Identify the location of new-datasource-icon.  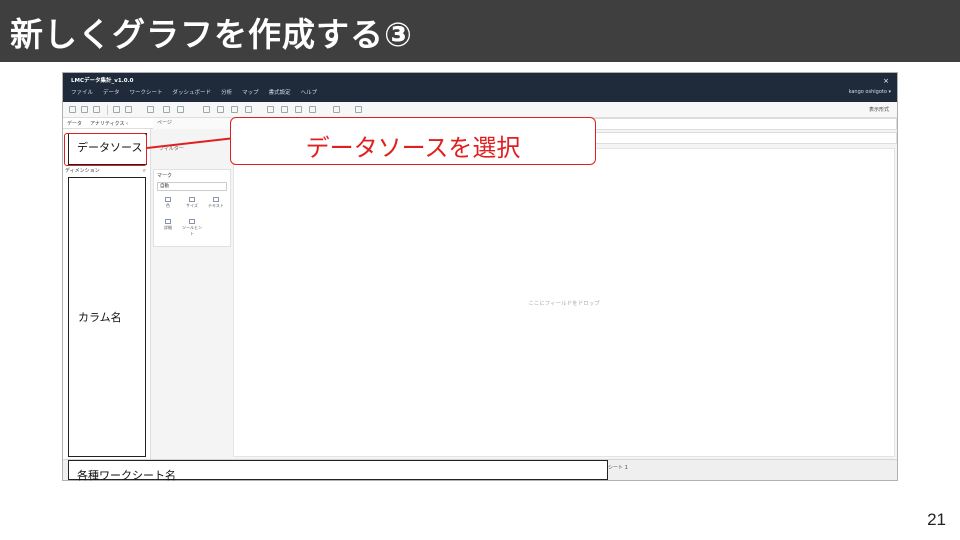
(116, 109).